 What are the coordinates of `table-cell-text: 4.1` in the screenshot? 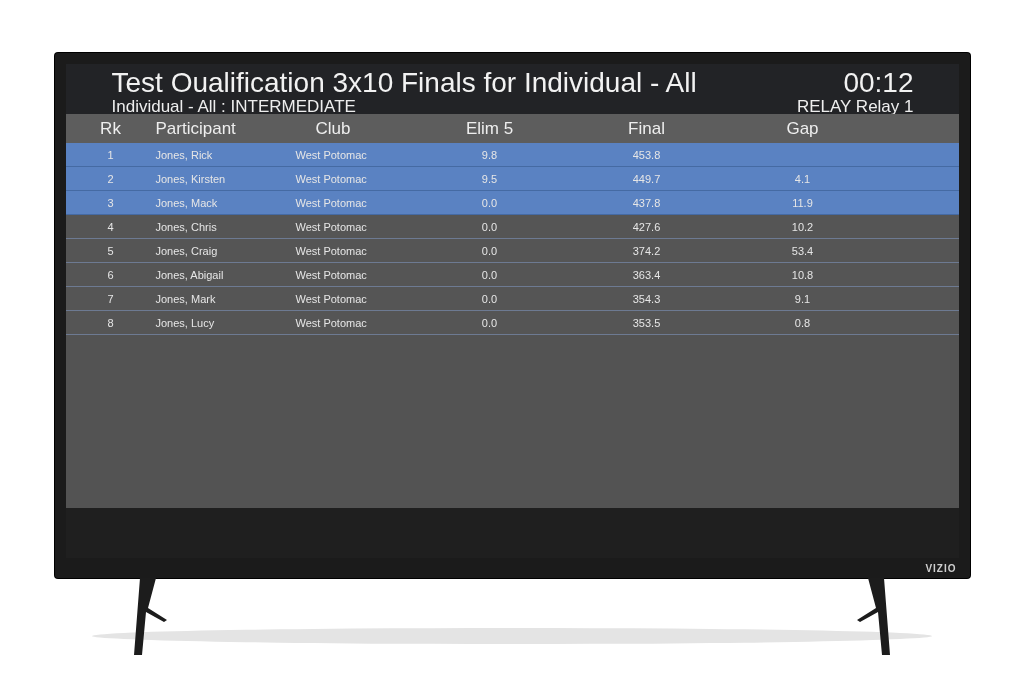 It's located at (802, 178).